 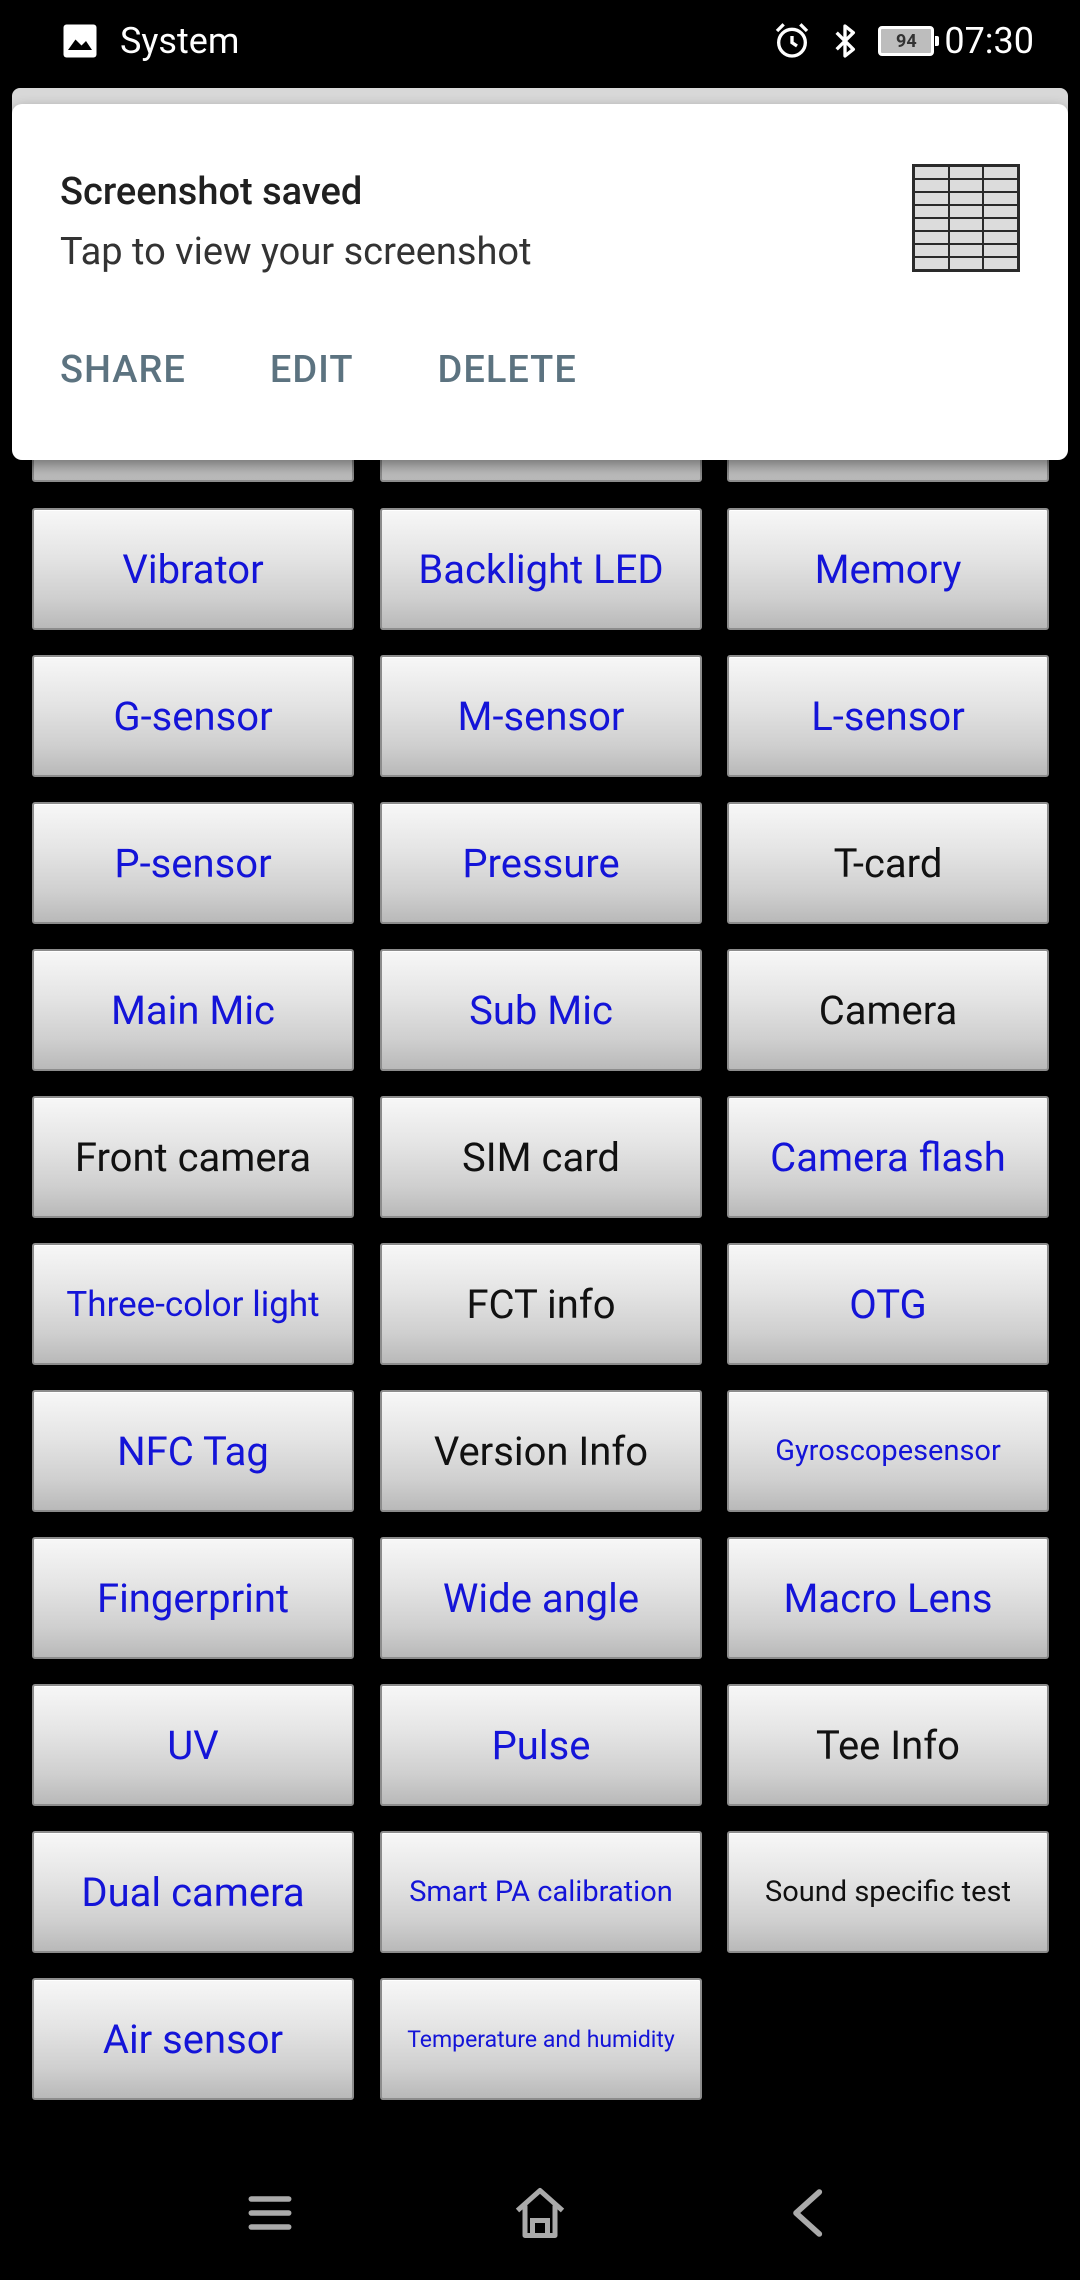 I want to click on test-button-sound-specific-test: Sound specific test, so click(x=888, y=1892).